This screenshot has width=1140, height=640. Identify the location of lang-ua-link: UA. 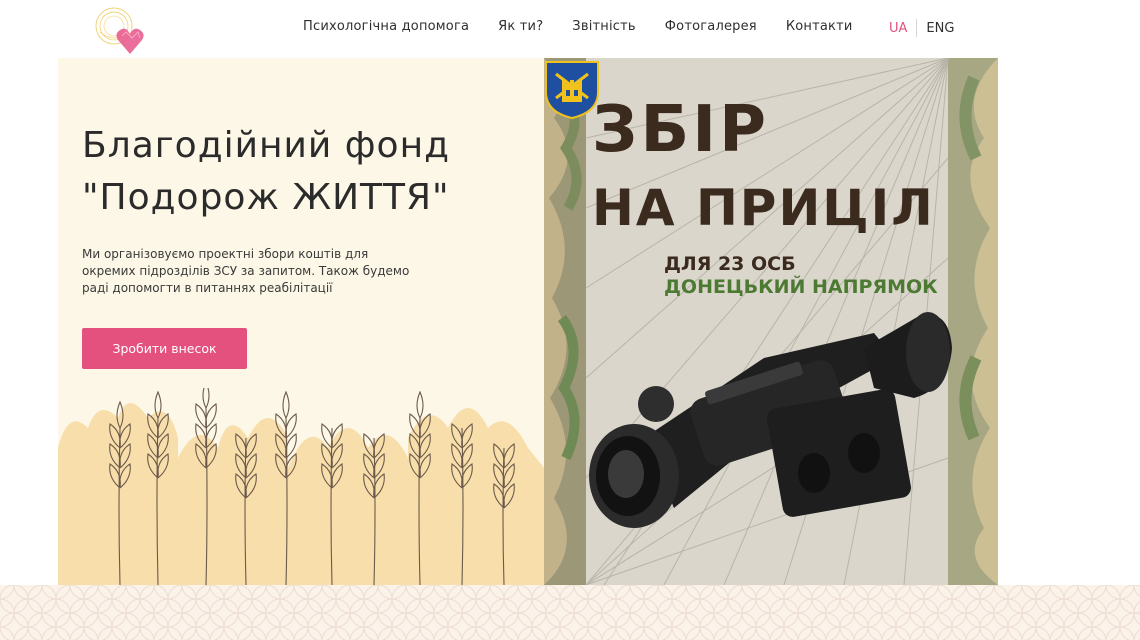
(902, 28).